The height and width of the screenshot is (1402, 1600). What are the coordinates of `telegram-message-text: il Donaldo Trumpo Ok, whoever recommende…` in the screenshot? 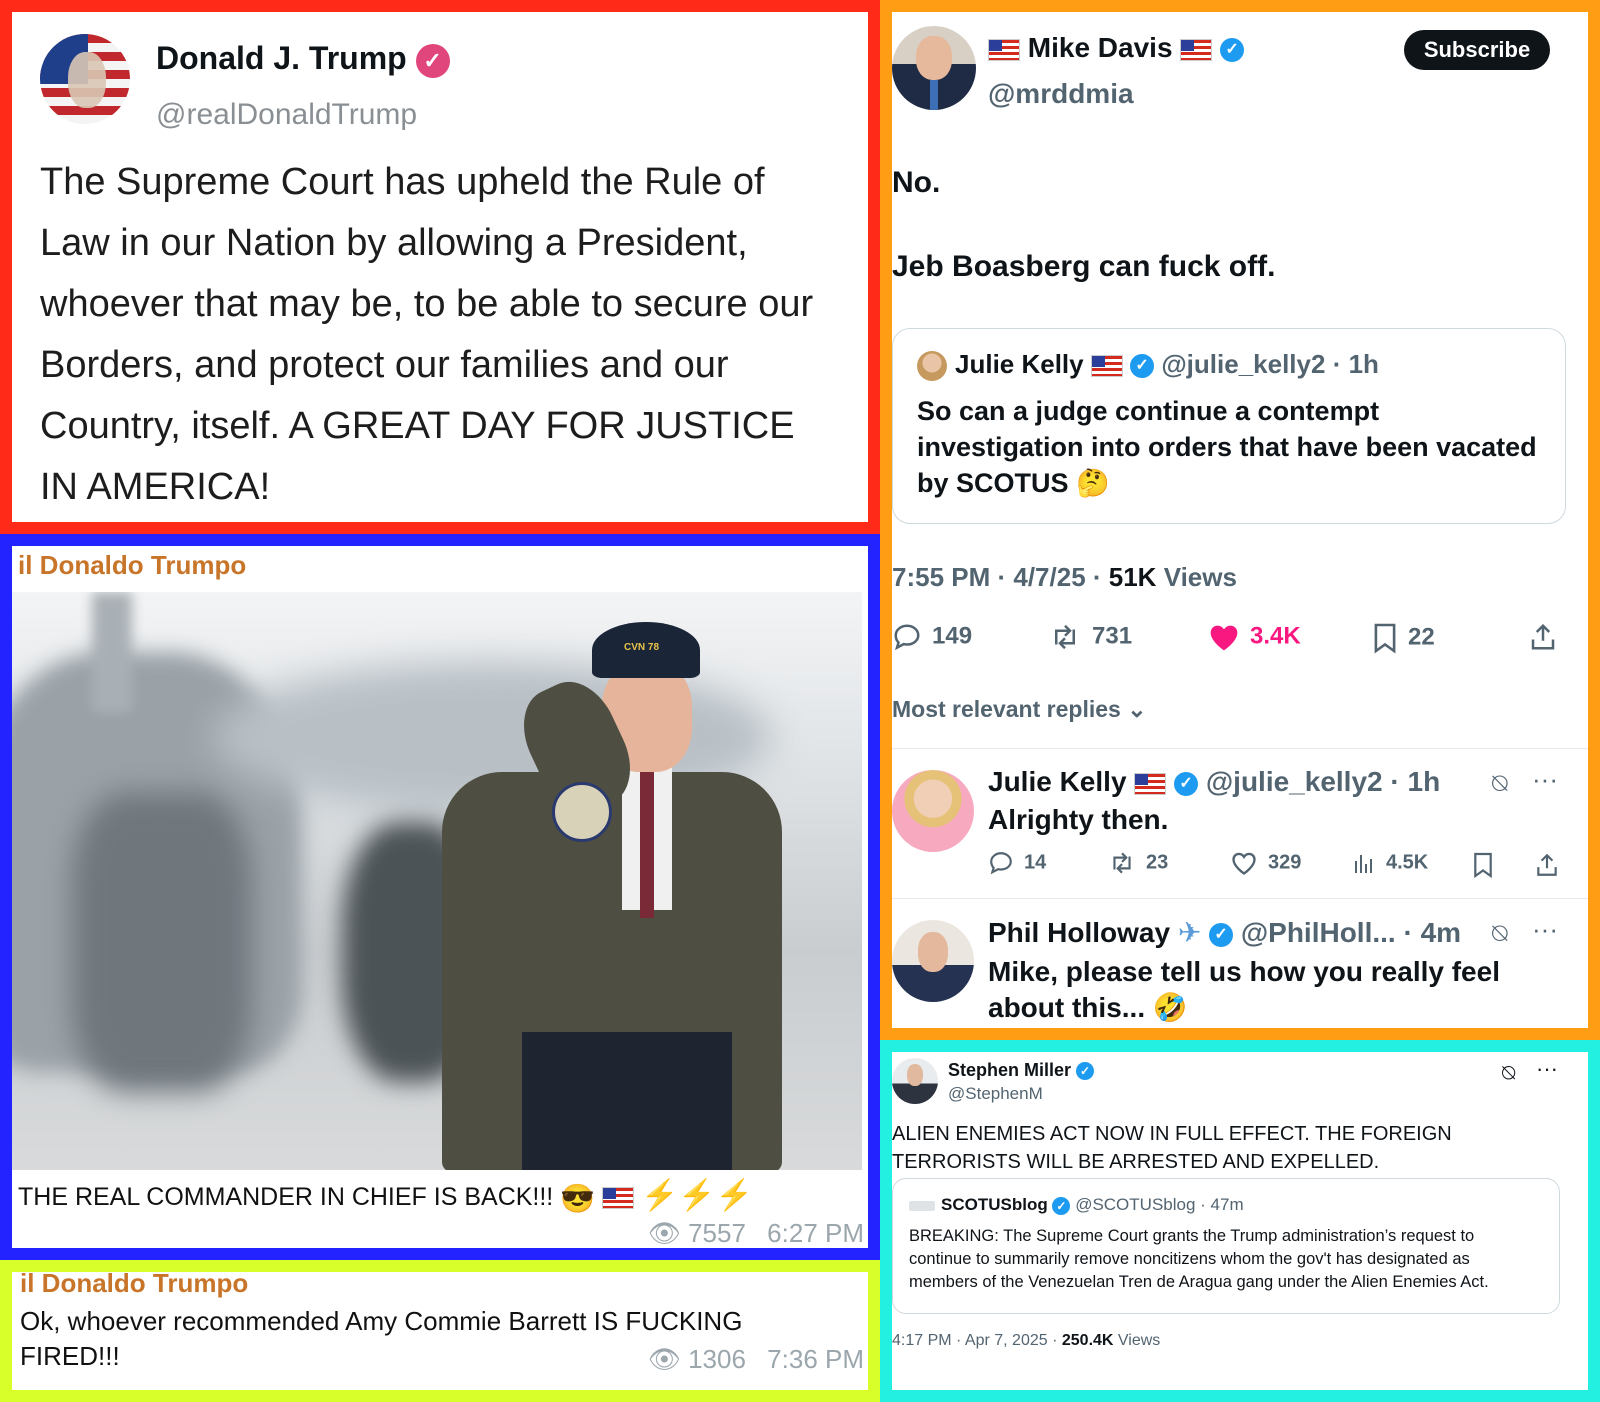 It's located at (440, 1331).